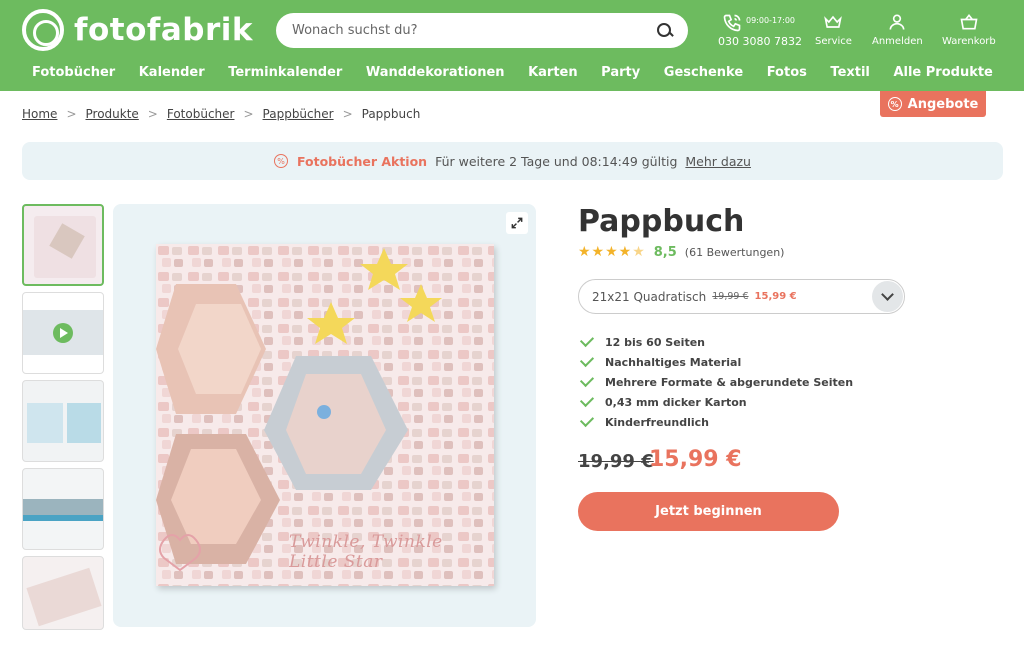  Describe the element at coordinates (620, 72) in the screenshot. I see `nav-item-party: Party` at that location.